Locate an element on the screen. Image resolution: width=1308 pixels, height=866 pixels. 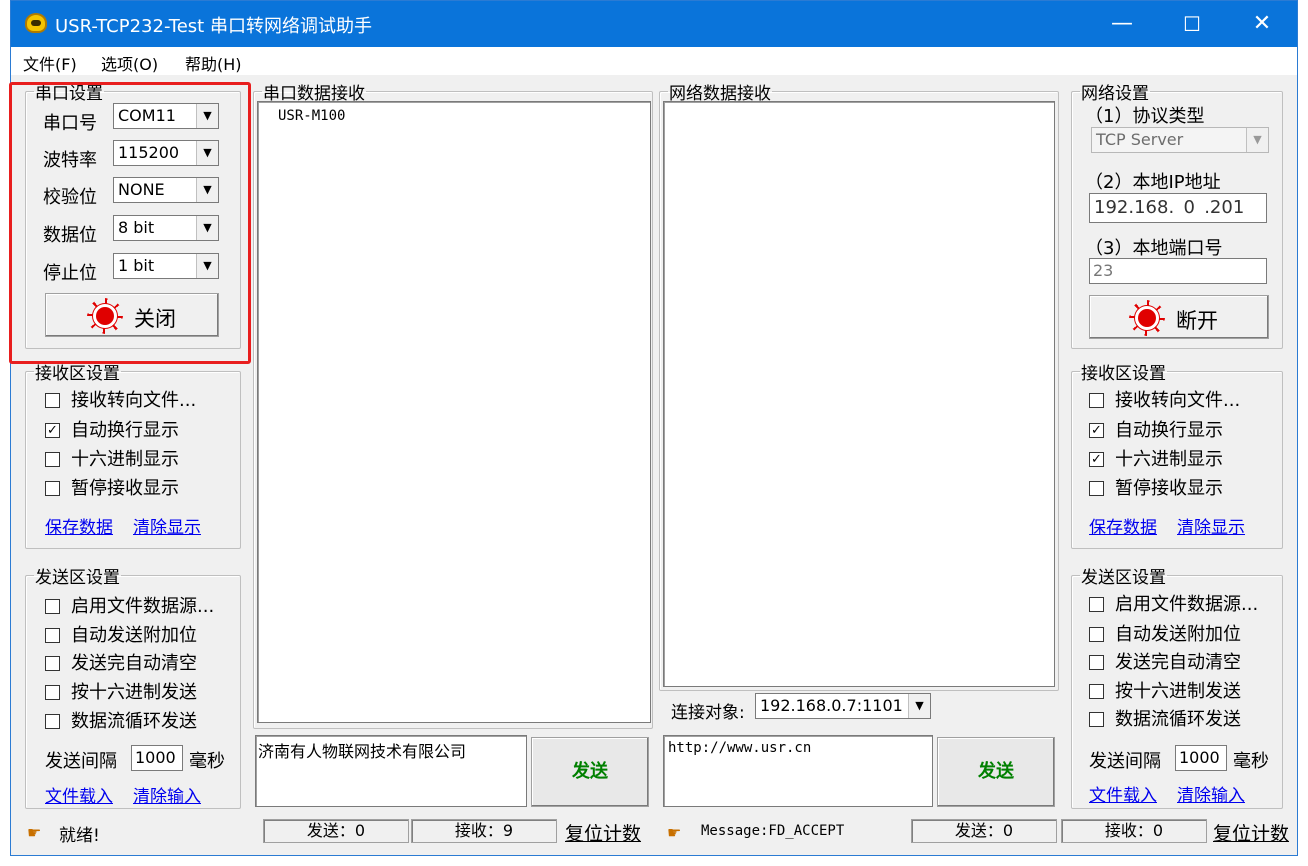
ip-octet-1: 192 is located at coordinates (1111, 207).